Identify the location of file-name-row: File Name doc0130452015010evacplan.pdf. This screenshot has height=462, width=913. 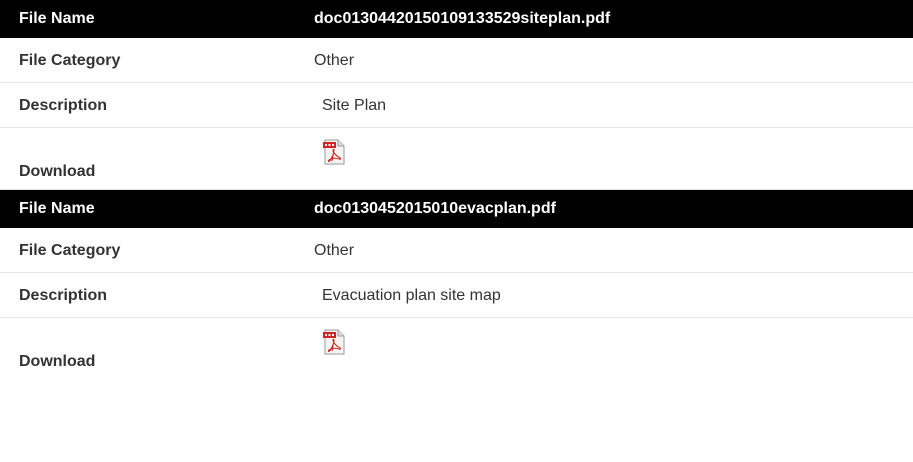
(456, 209).